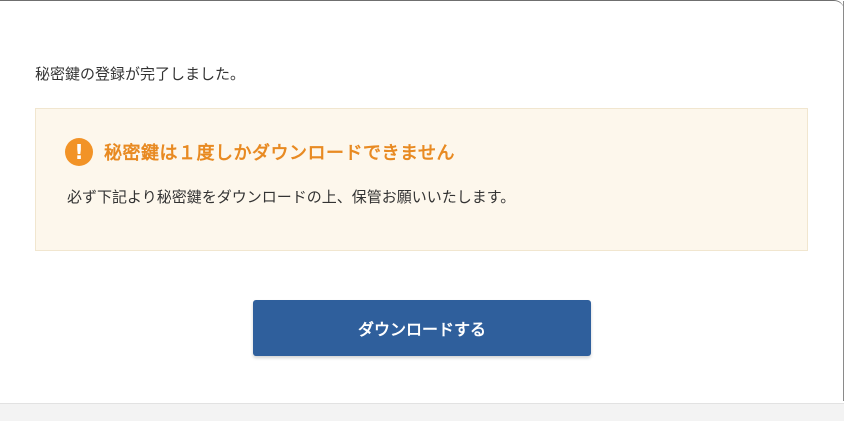  Describe the element at coordinates (279, 153) in the screenshot. I see `notice-title: 秘密鍵は１度しかダウンロードできません` at that location.